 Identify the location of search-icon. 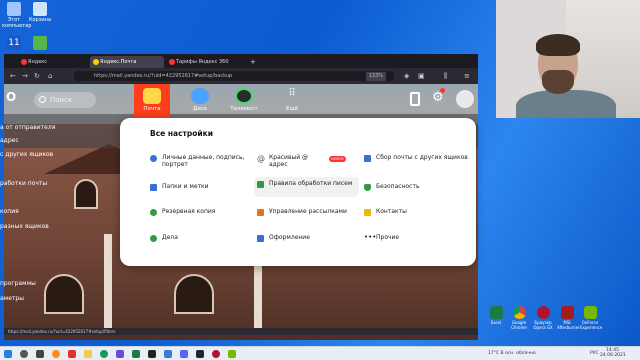
(42, 99).